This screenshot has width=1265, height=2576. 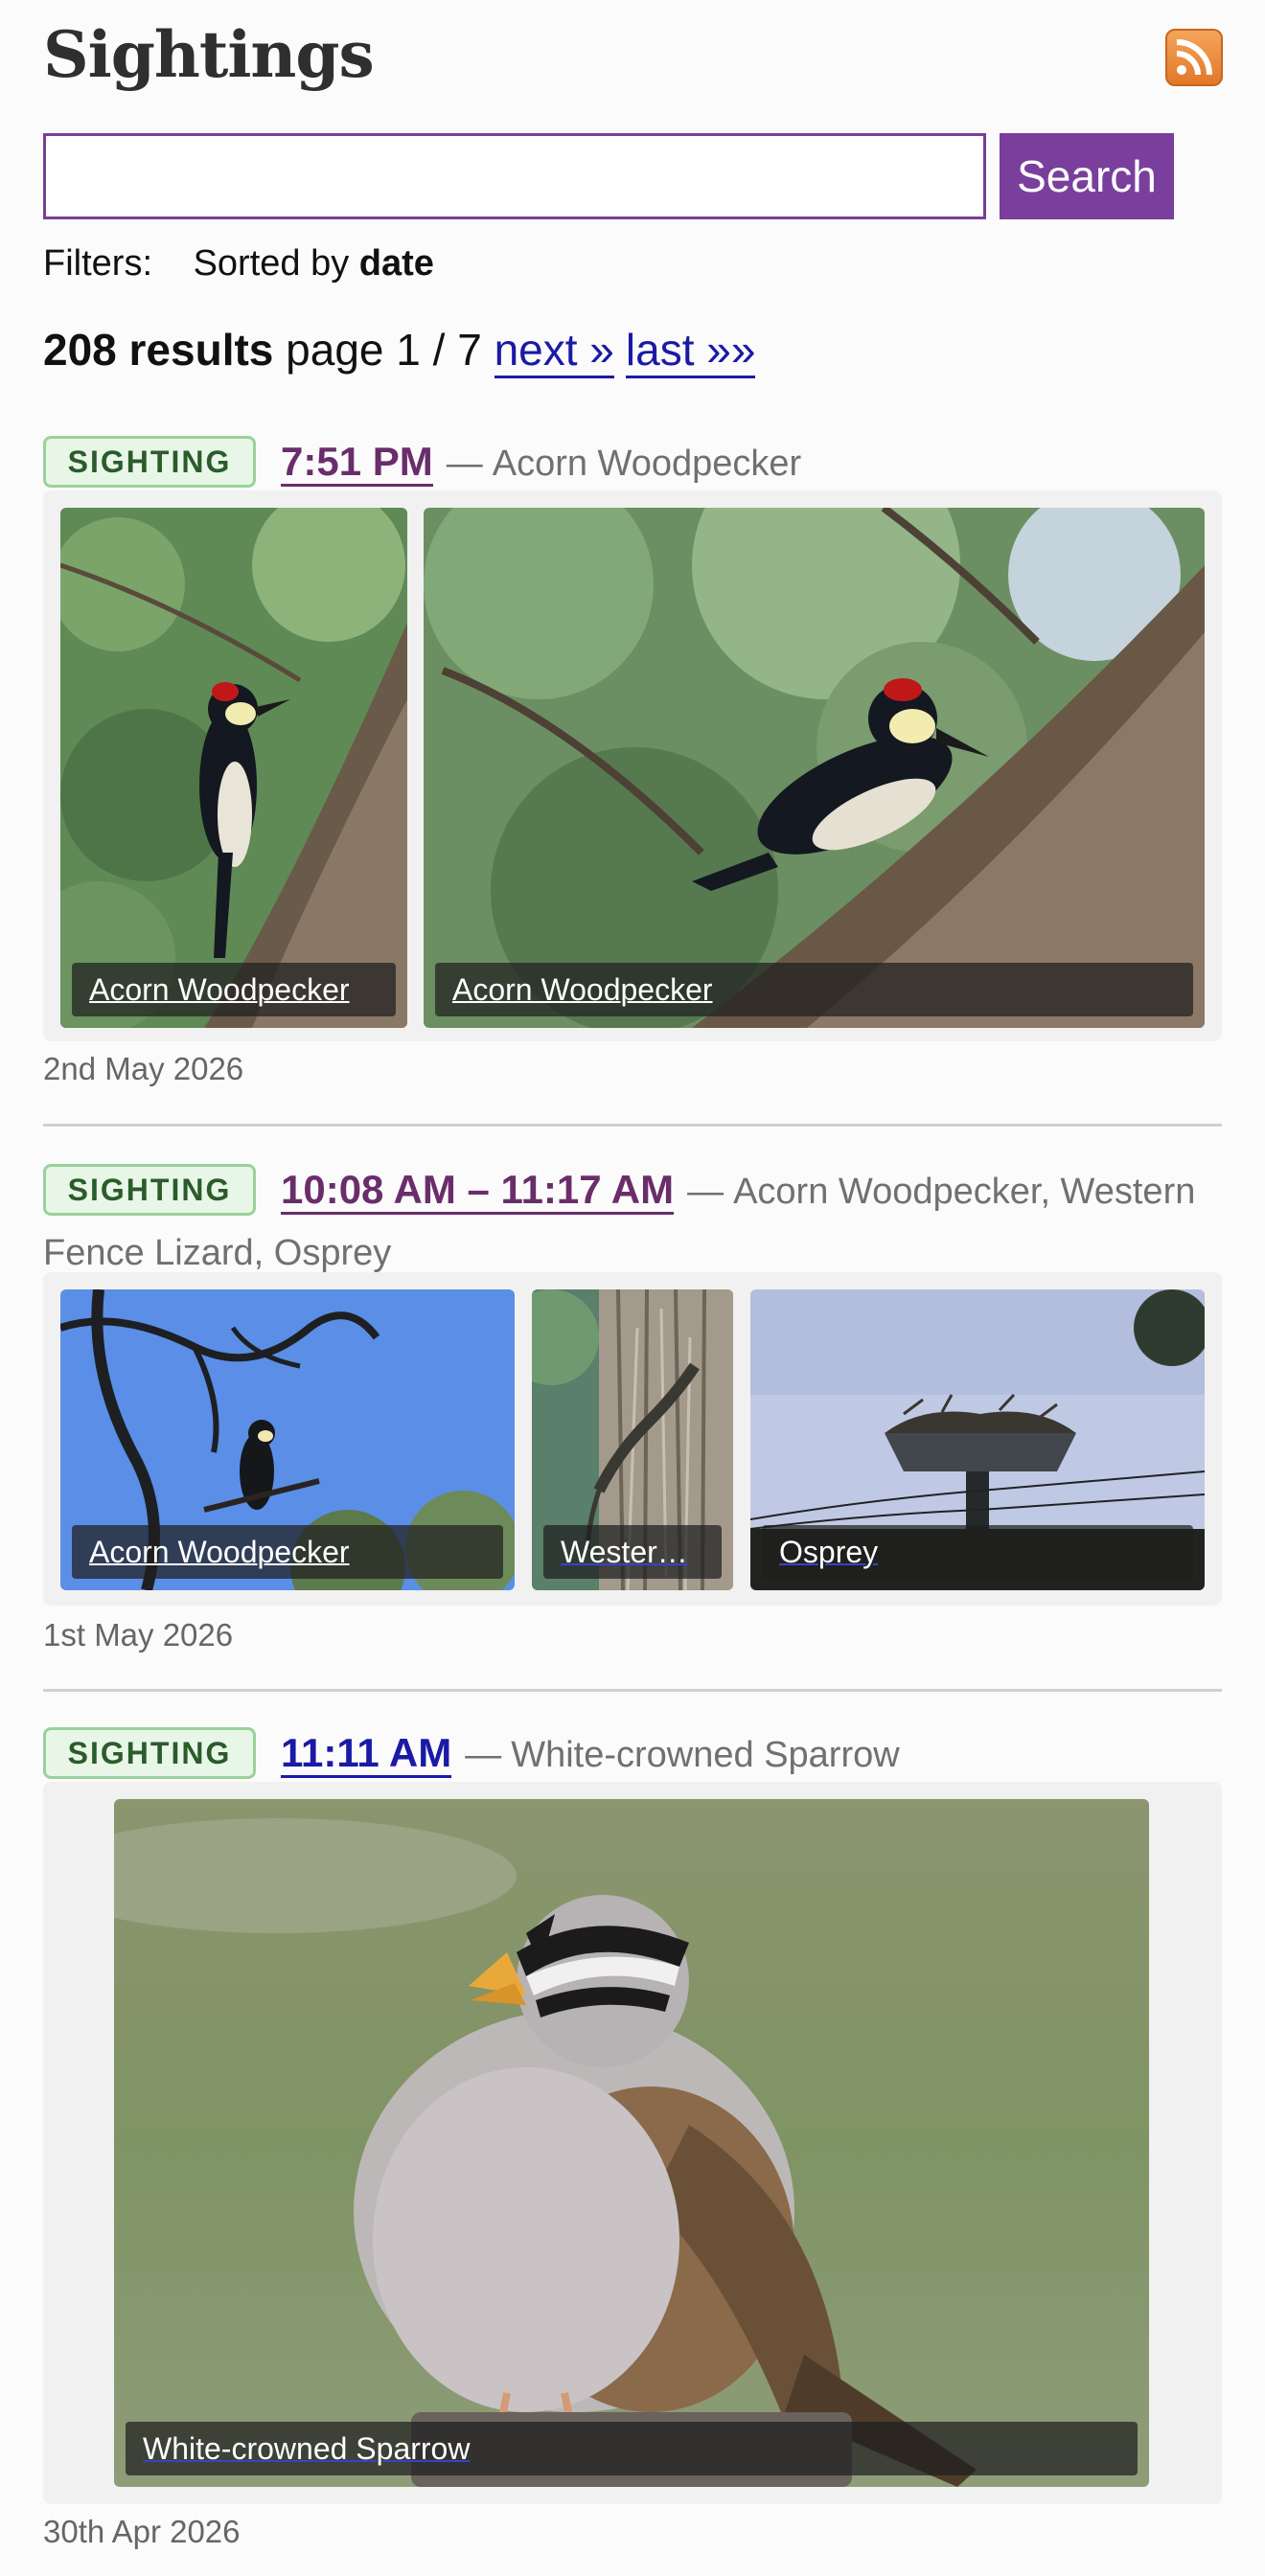 What do you see at coordinates (271, 263) in the screenshot?
I see `sort-prefix: Sorted by` at bounding box center [271, 263].